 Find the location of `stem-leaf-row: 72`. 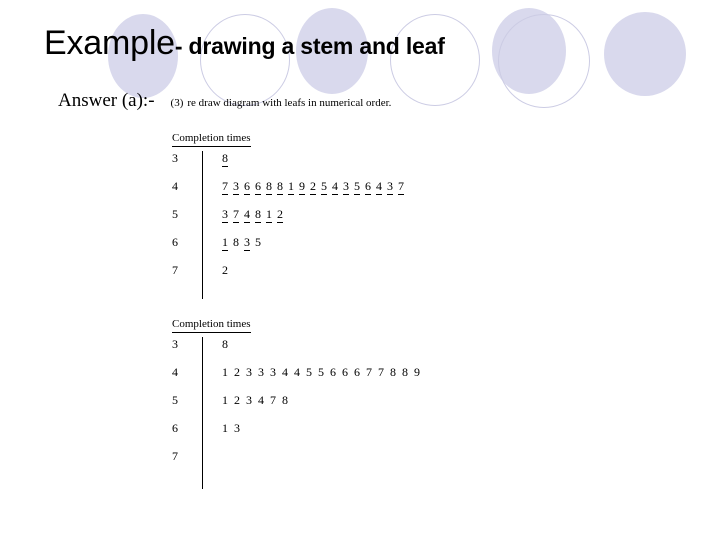

stem-leaf-row: 72 is located at coordinates (290, 277).